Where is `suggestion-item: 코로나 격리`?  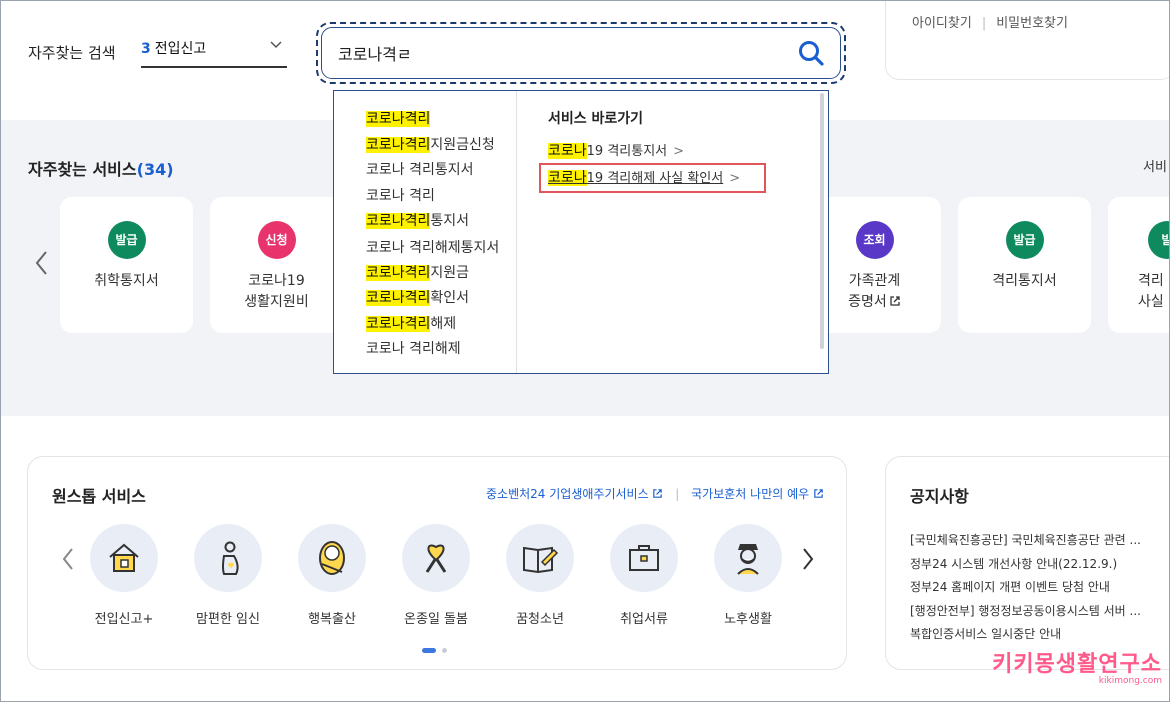
suggestion-item: 코로나 격리 is located at coordinates (441, 197).